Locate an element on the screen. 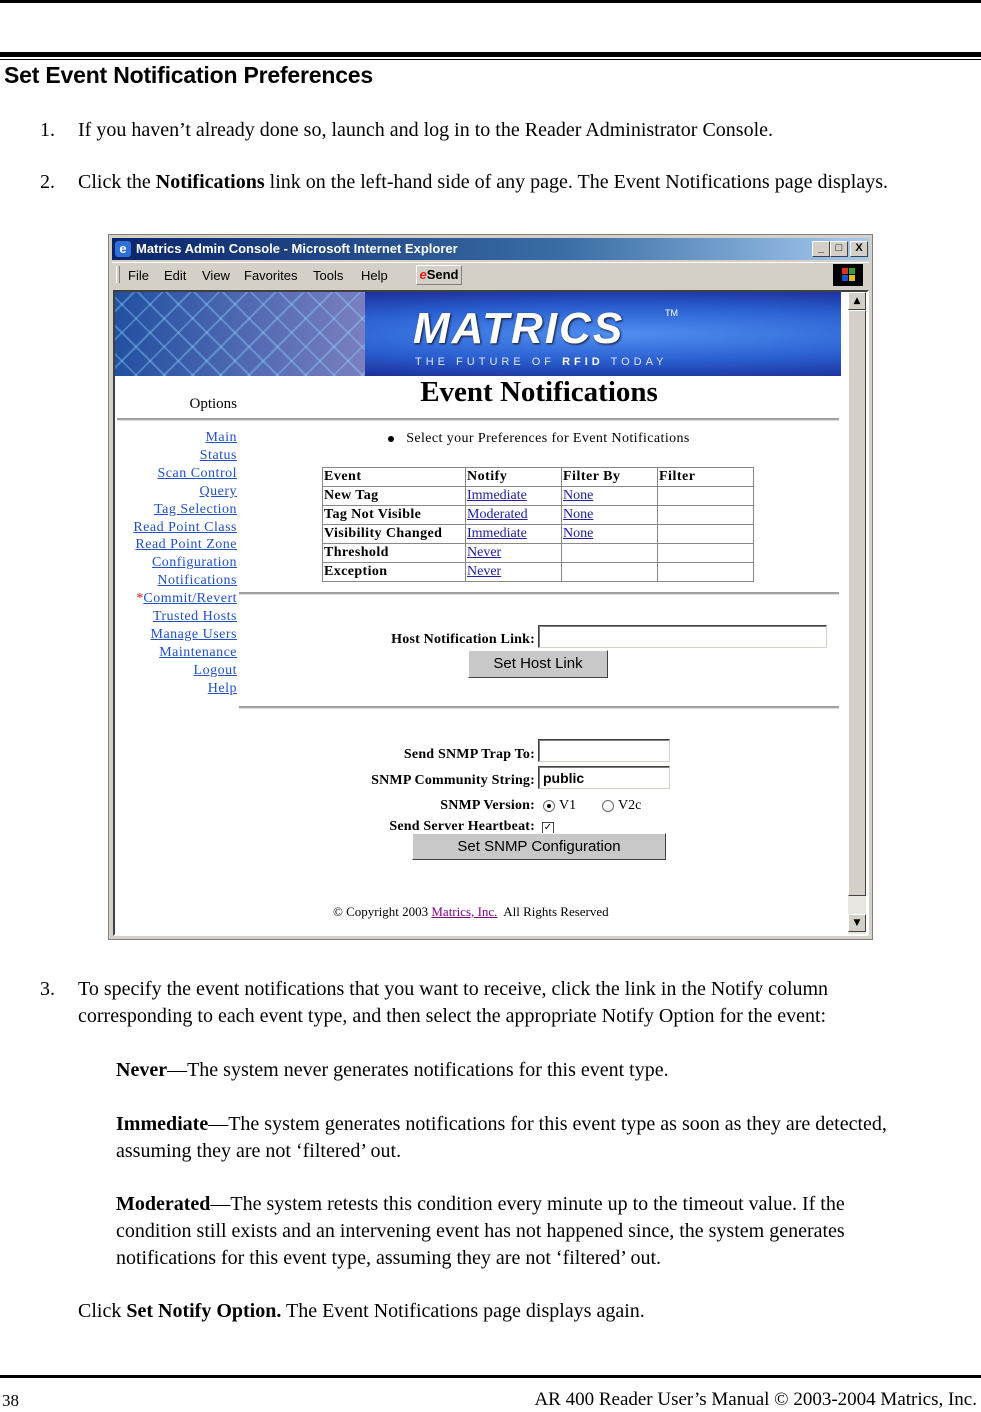  sidebar-item-commit-revert-row: *Commit/Revert is located at coordinates (176, 599).